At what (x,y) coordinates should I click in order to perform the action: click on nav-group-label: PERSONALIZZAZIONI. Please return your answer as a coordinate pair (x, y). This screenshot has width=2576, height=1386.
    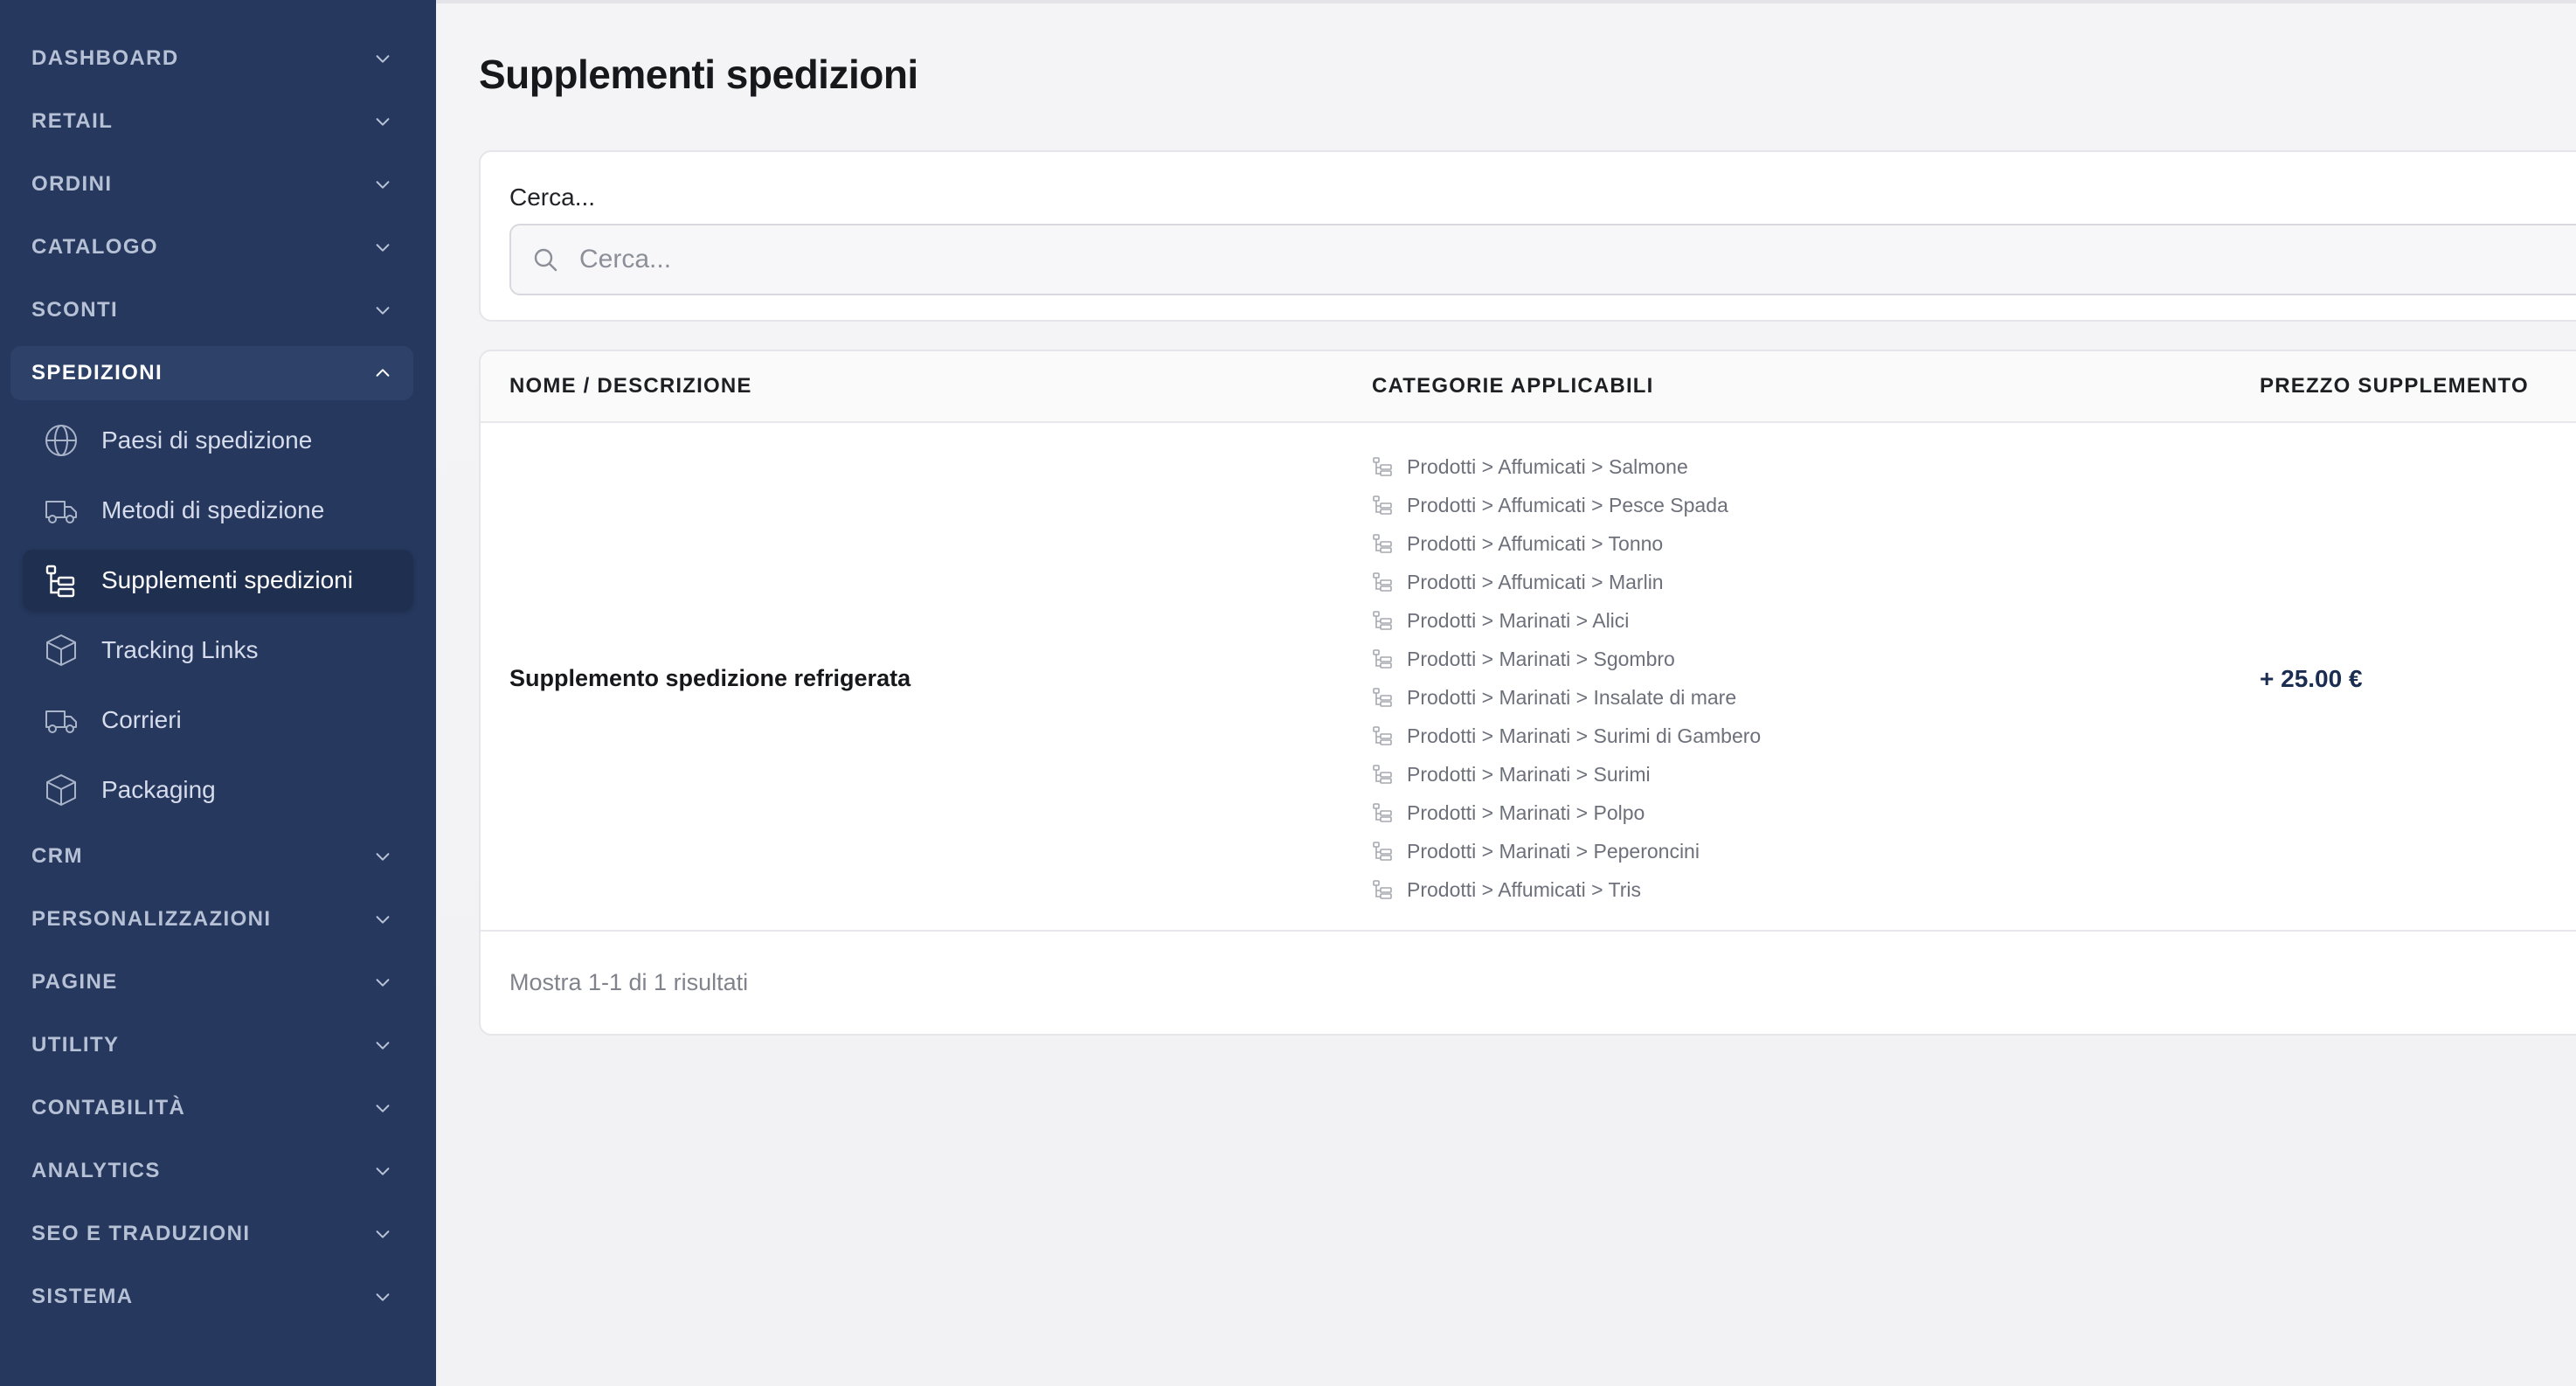
    Looking at the image, I should click on (151, 919).